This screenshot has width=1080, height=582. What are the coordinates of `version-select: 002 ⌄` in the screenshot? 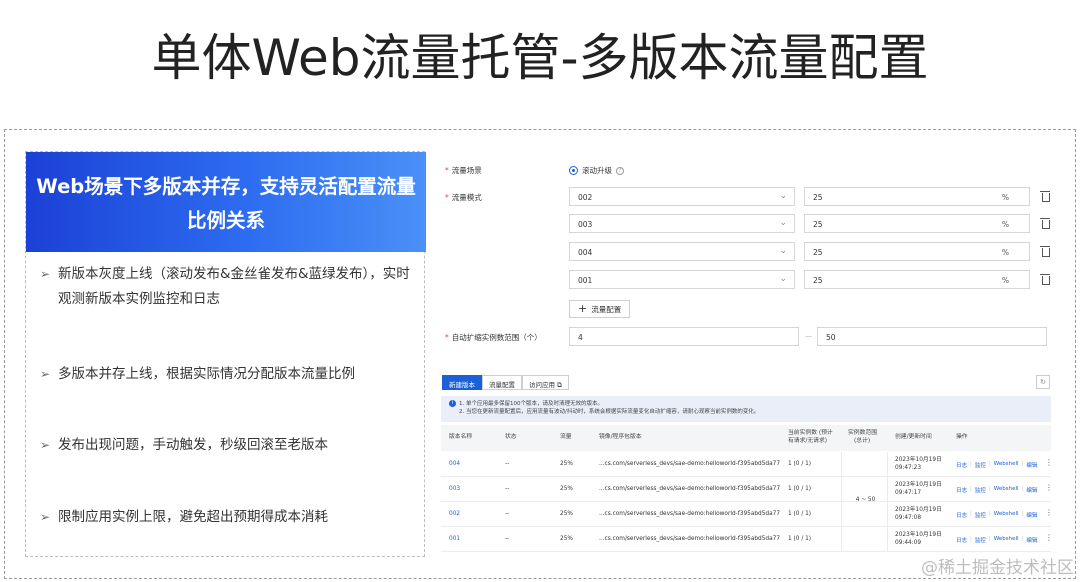 It's located at (682, 196).